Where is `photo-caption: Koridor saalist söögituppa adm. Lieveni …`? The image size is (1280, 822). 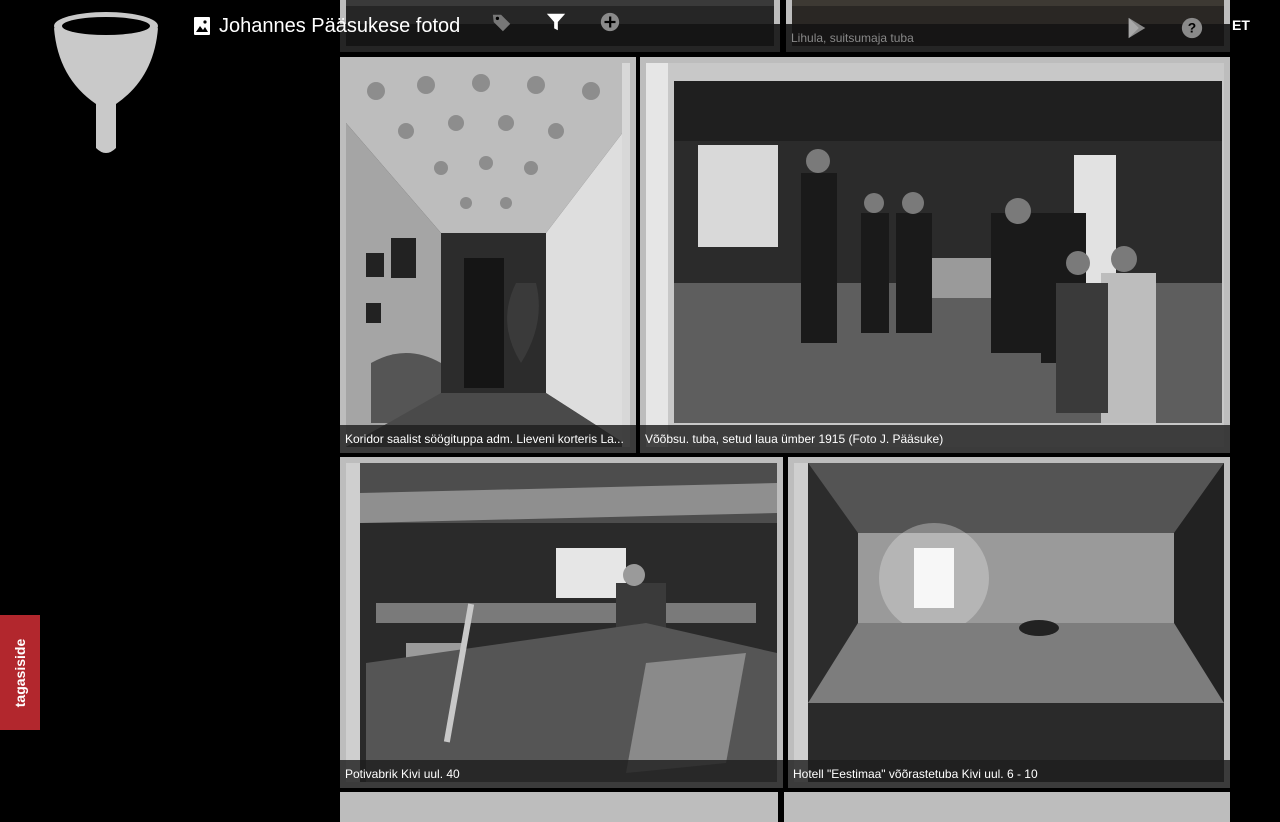 photo-caption: Koridor saalist söögituppa adm. Lieveni … is located at coordinates (488, 439).